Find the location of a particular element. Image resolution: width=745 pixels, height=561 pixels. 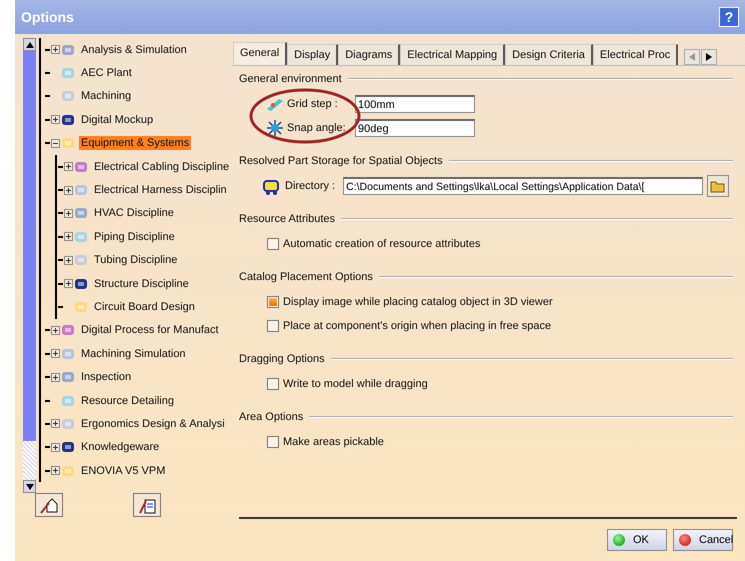

window-title: Options is located at coordinates (47, 17).